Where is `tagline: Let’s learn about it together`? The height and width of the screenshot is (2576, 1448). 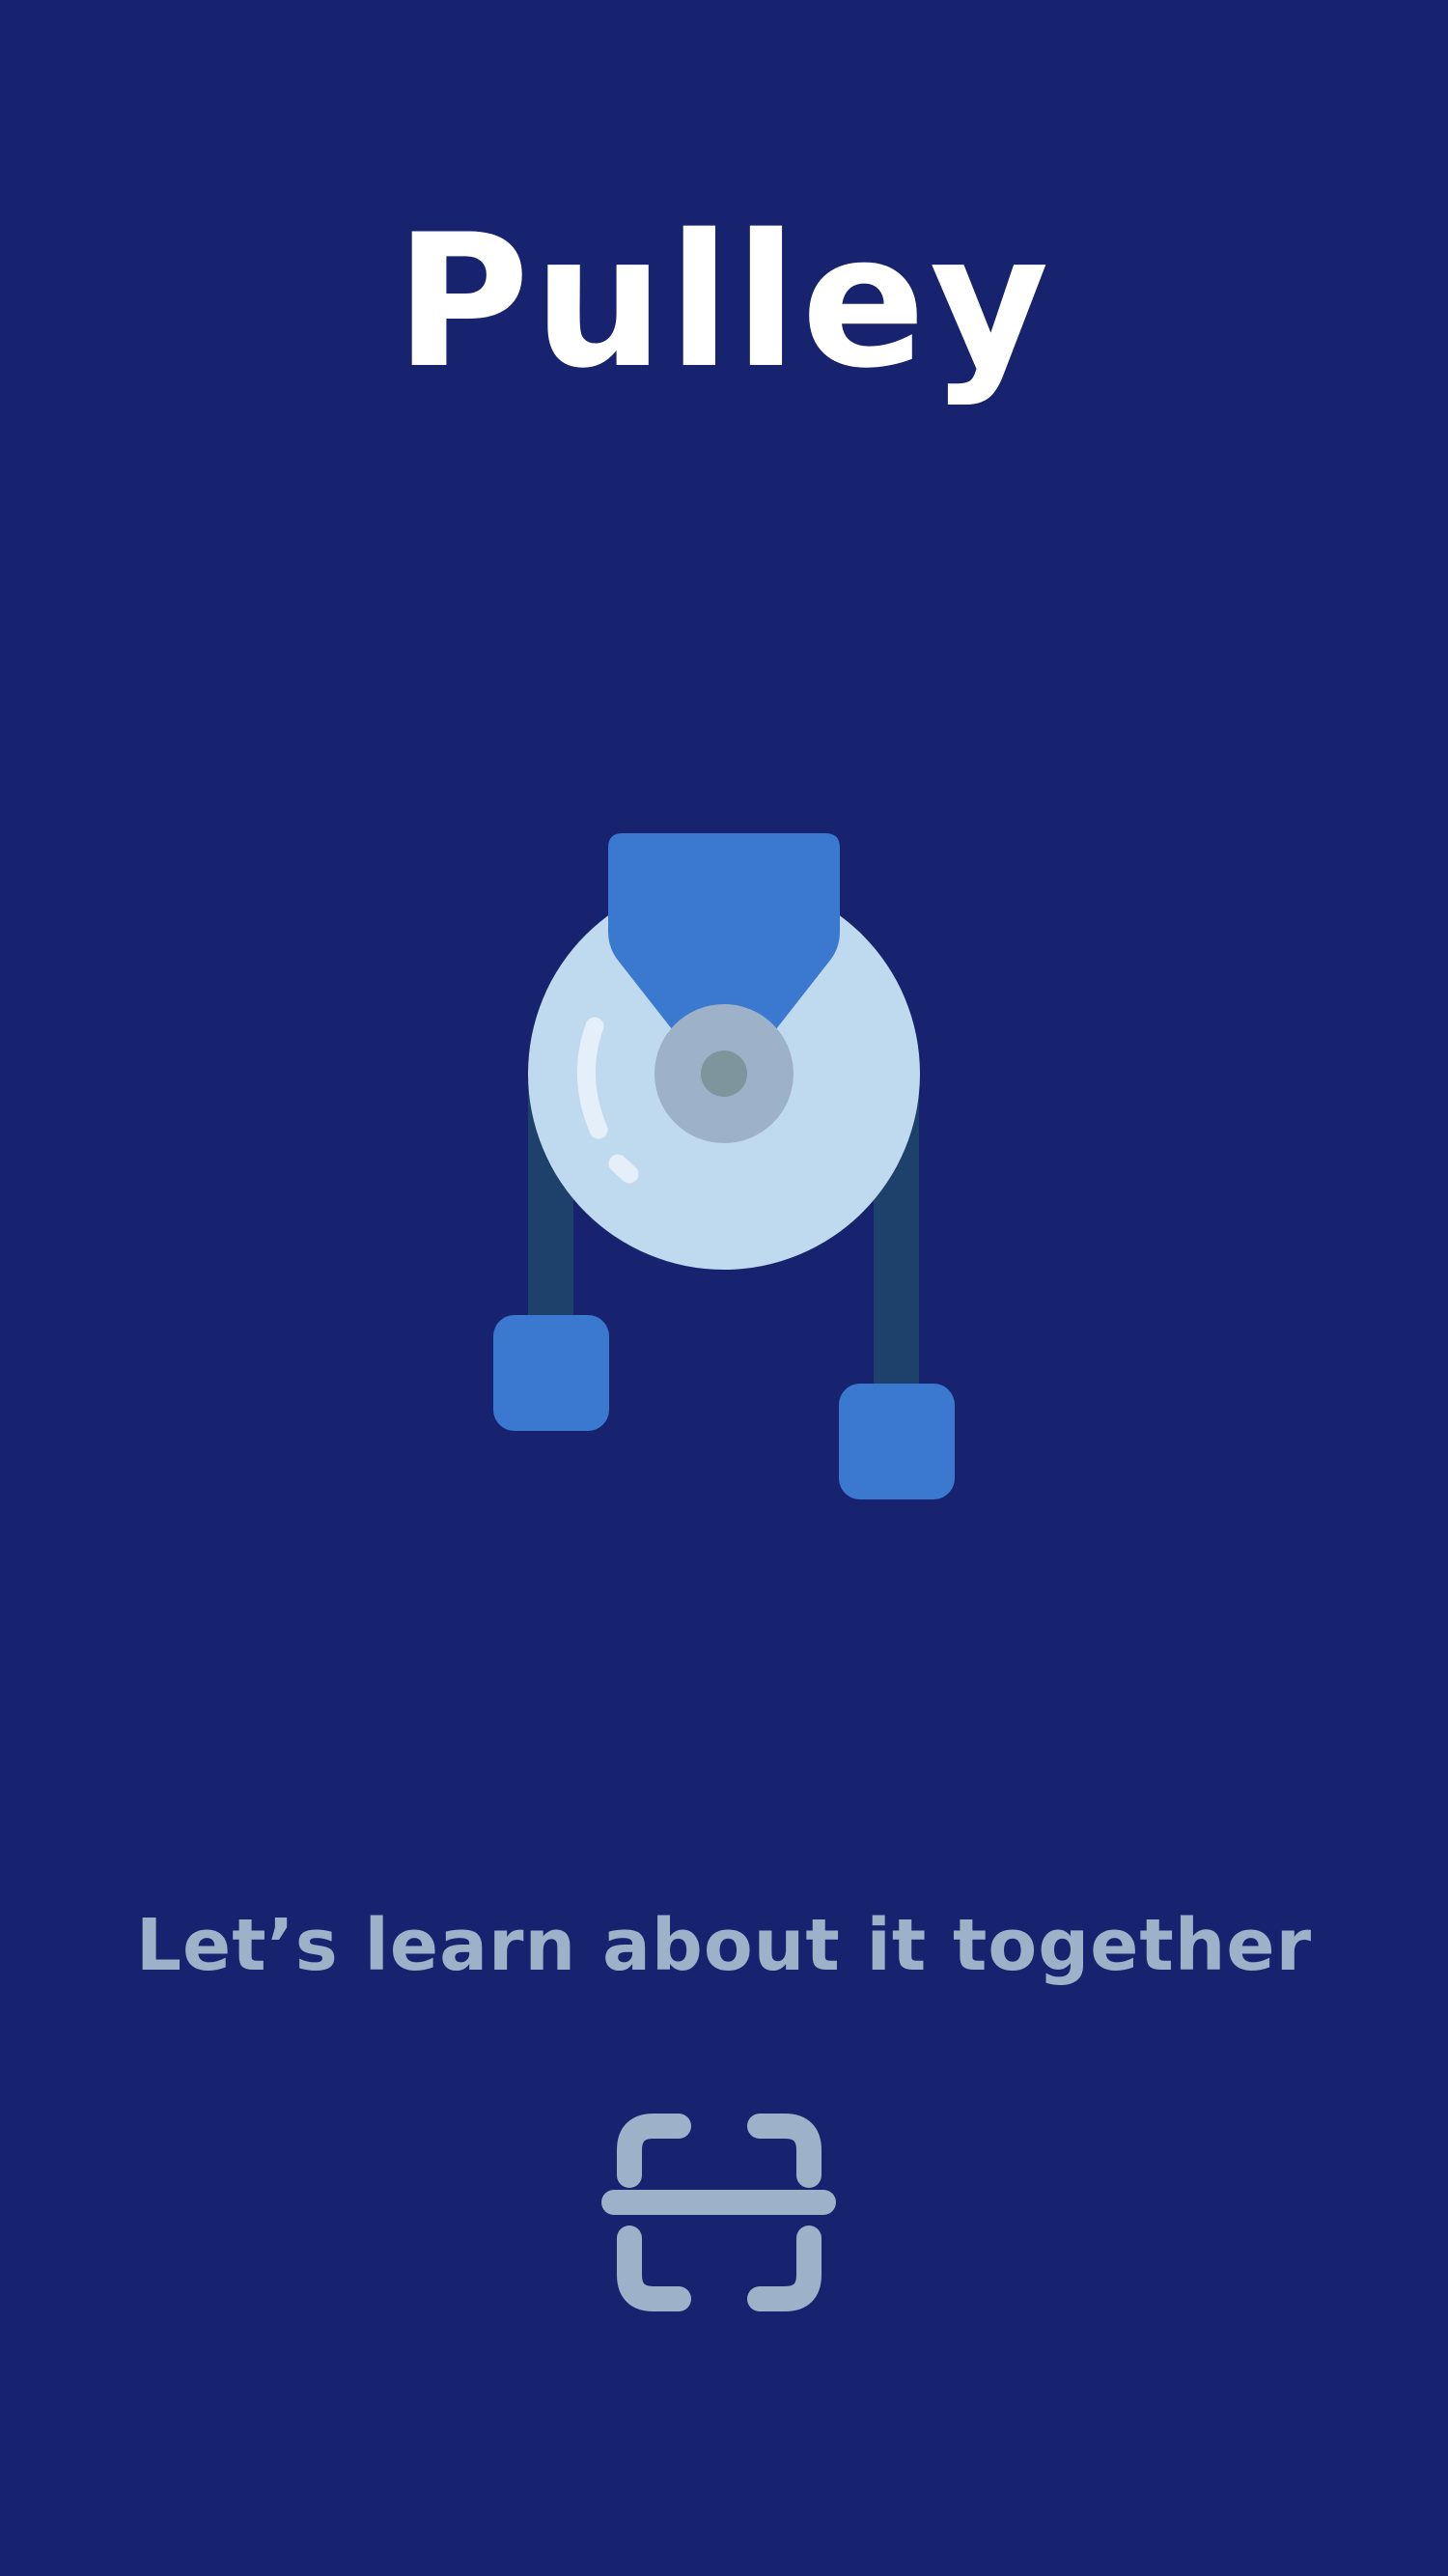
tagline: Let’s learn about it together is located at coordinates (724, 1946).